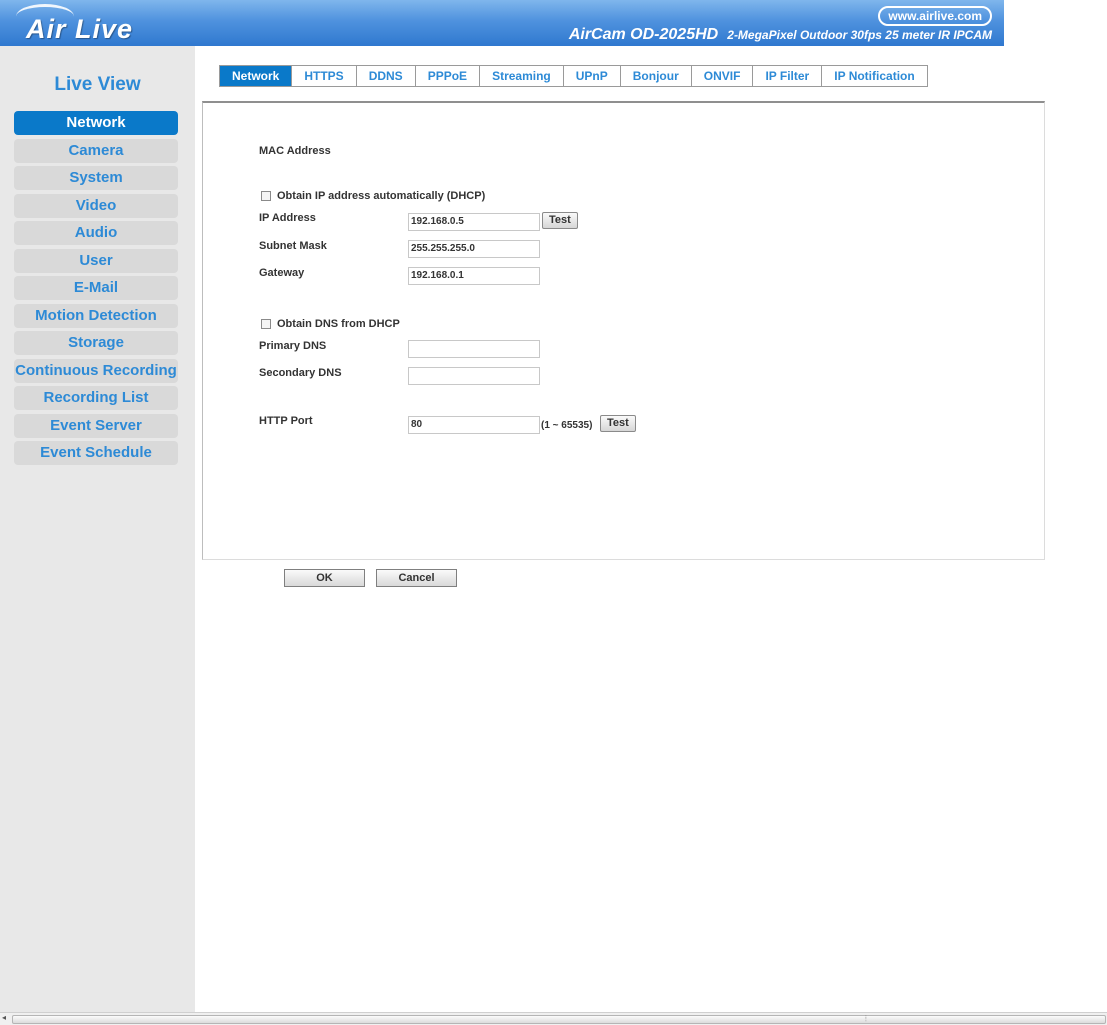 This screenshot has width=1107, height=1025. I want to click on tab-streaming: Streaming, so click(522, 76).